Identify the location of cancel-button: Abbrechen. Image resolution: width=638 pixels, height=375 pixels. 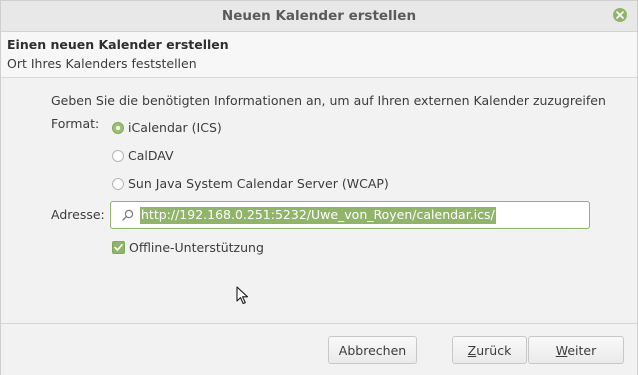
(372, 350).